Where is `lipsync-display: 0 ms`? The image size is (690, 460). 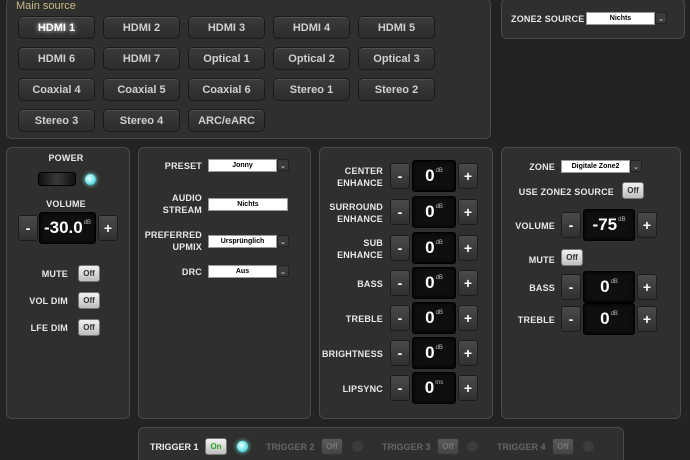
lipsync-display: 0 ms is located at coordinates (434, 388).